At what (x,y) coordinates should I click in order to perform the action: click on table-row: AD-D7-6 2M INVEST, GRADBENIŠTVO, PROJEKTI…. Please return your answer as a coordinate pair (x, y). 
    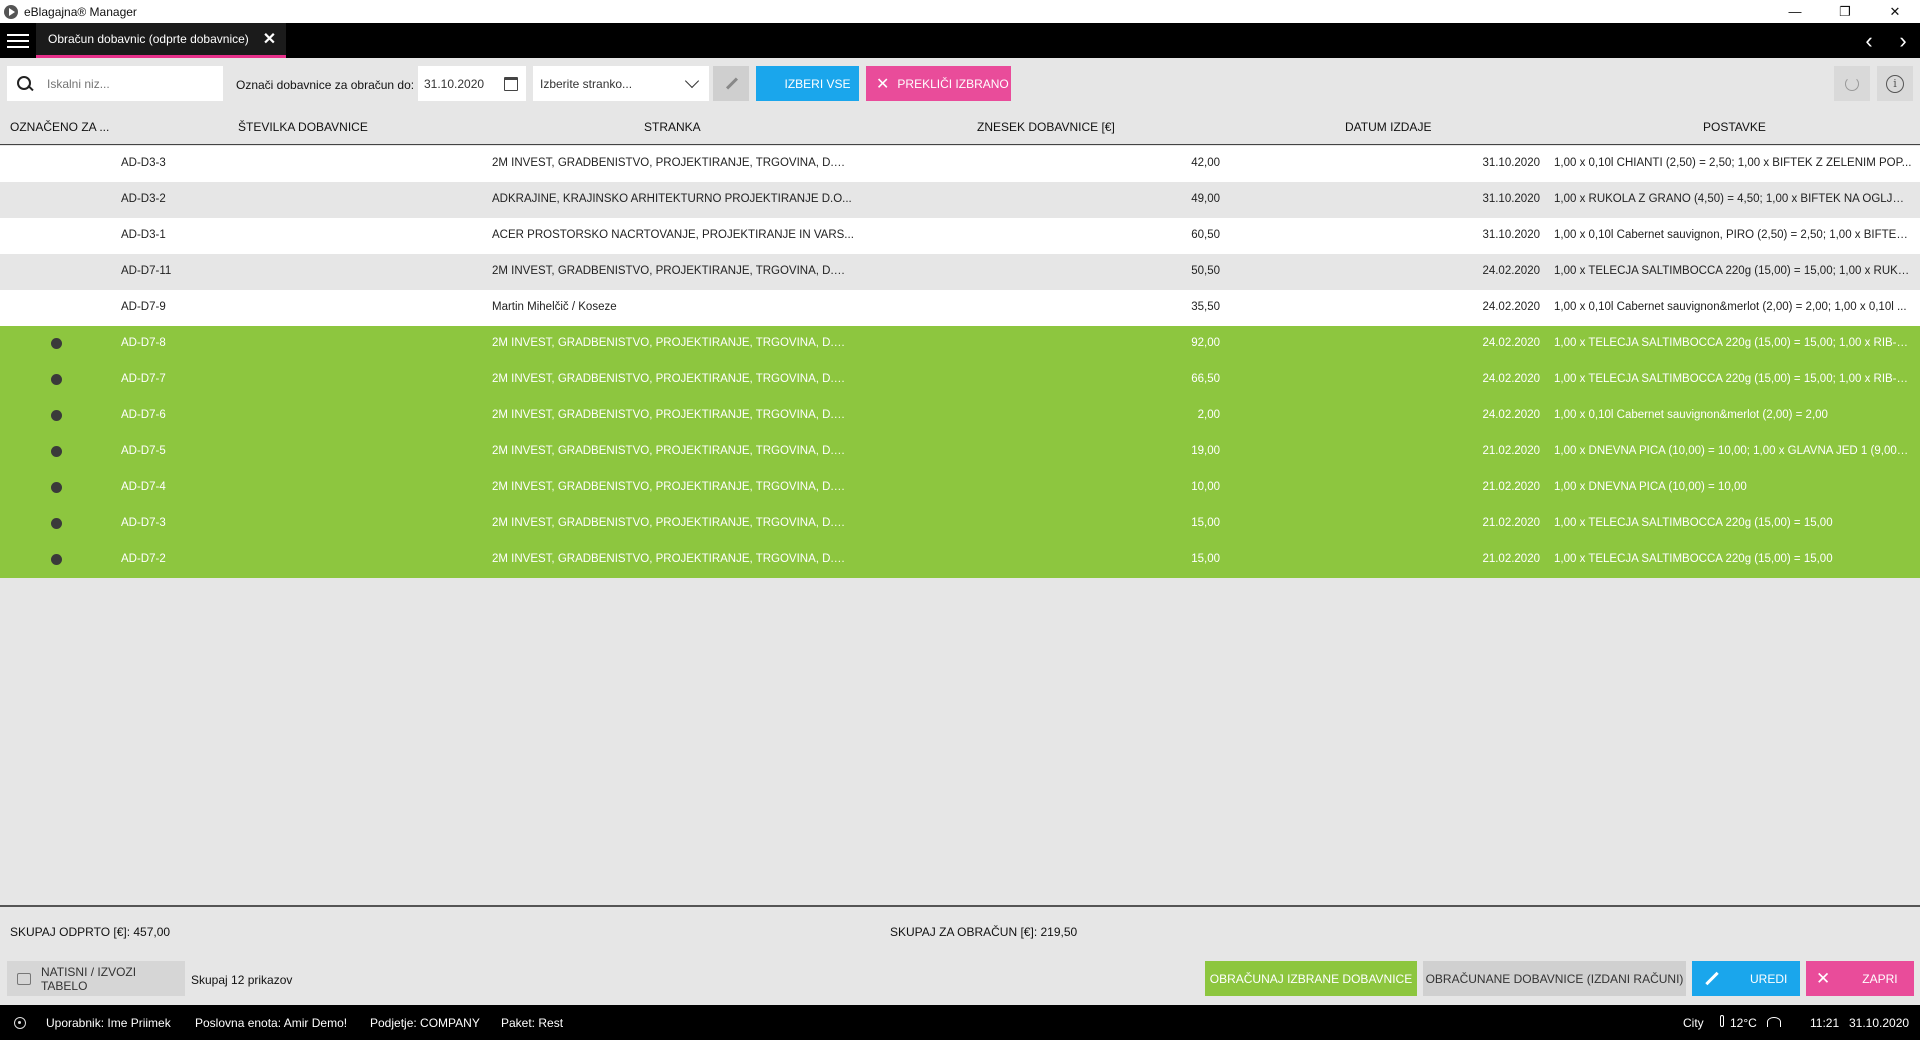
    Looking at the image, I should click on (960, 416).